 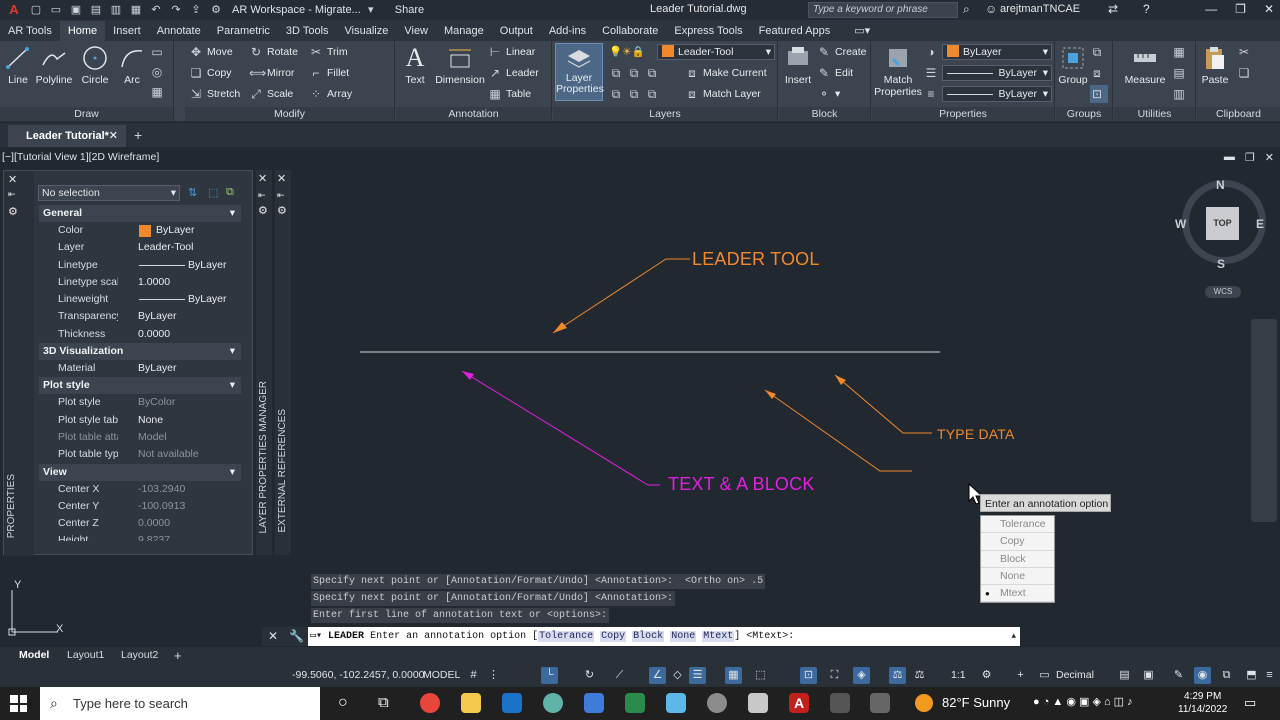 What do you see at coordinates (1099, 52) in the screenshot?
I see `ungroup-icon: ⧉` at bounding box center [1099, 52].